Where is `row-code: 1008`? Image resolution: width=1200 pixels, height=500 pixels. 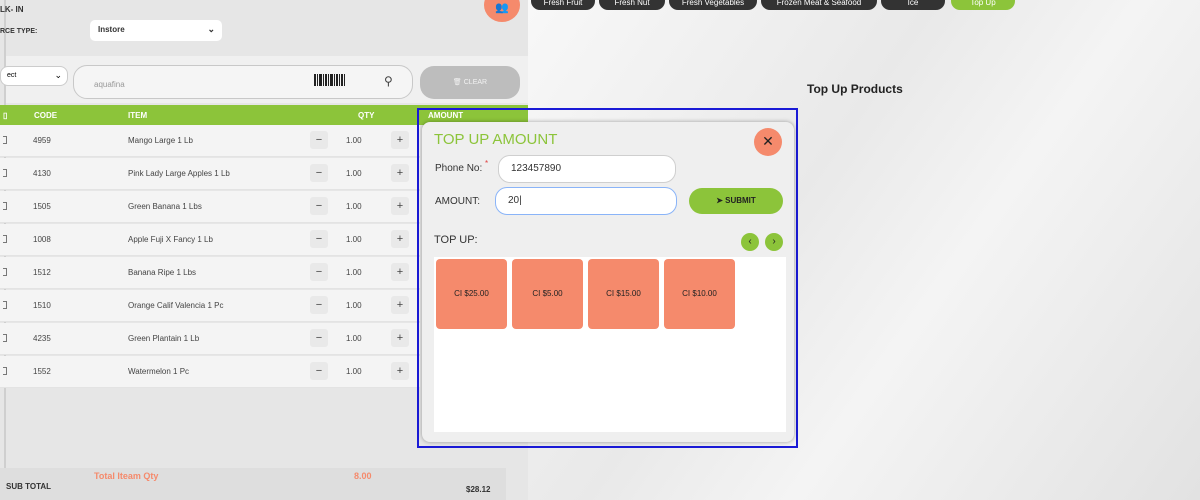 row-code: 1008 is located at coordinates (42, 239).